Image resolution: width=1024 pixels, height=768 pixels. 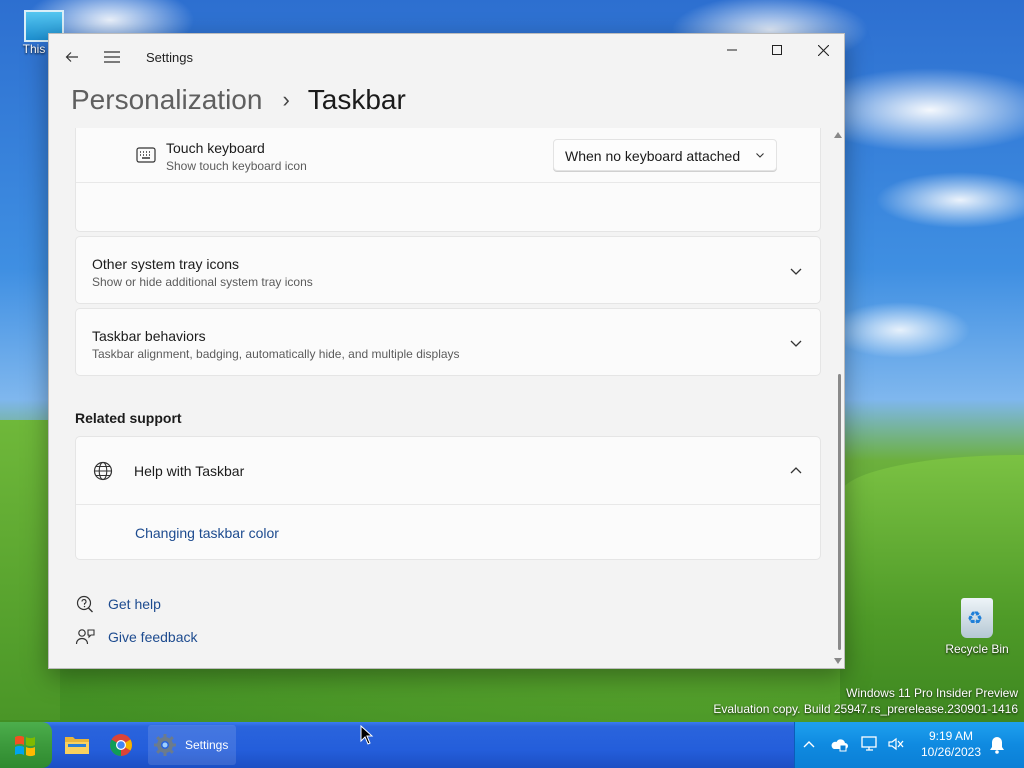 What do you see at coordinates (153, 637) in the screenshot?
I see `give-feedback-link: Give feedback` at bounding box center [153, 637].